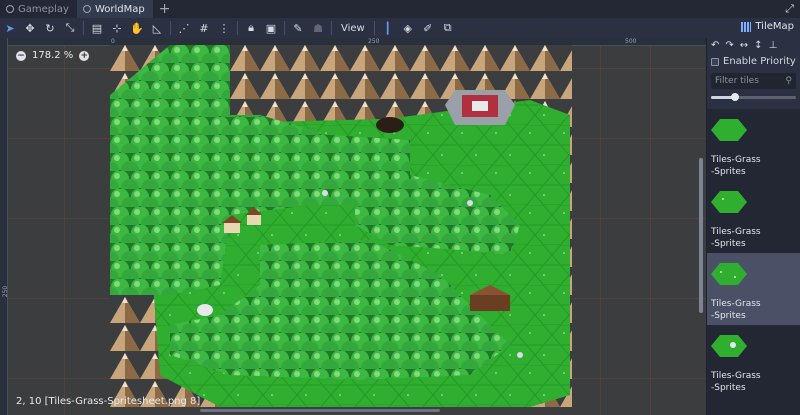  What do you see at coordinates (271, 28) in the screenshot?
I see `group-icon: ▣` at bounding box center [271, 28].